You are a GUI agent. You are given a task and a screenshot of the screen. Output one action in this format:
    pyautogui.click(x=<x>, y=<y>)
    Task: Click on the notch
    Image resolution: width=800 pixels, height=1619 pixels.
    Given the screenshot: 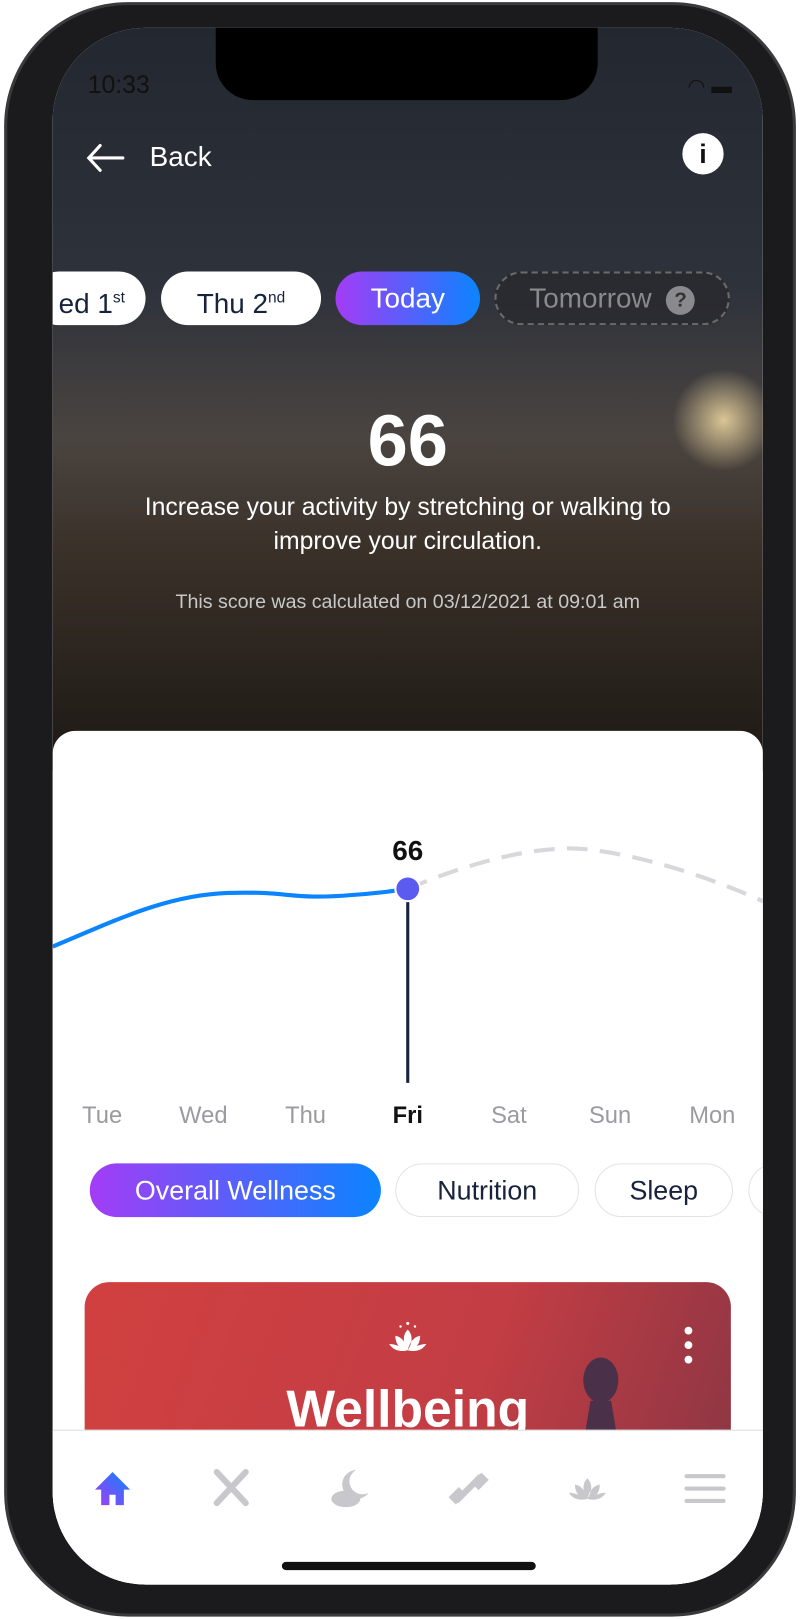 What is the action you would take?
    pyautogui.click(x=406, y=64)
    